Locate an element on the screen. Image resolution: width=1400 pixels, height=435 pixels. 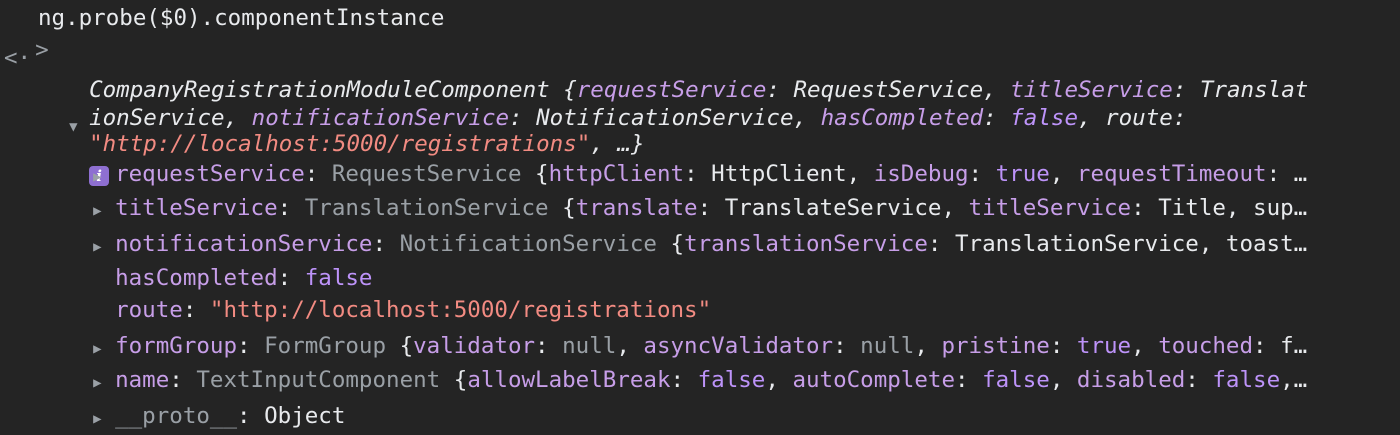
property-row: ▶ __proto__: Object is located at coordinates (205, 401).